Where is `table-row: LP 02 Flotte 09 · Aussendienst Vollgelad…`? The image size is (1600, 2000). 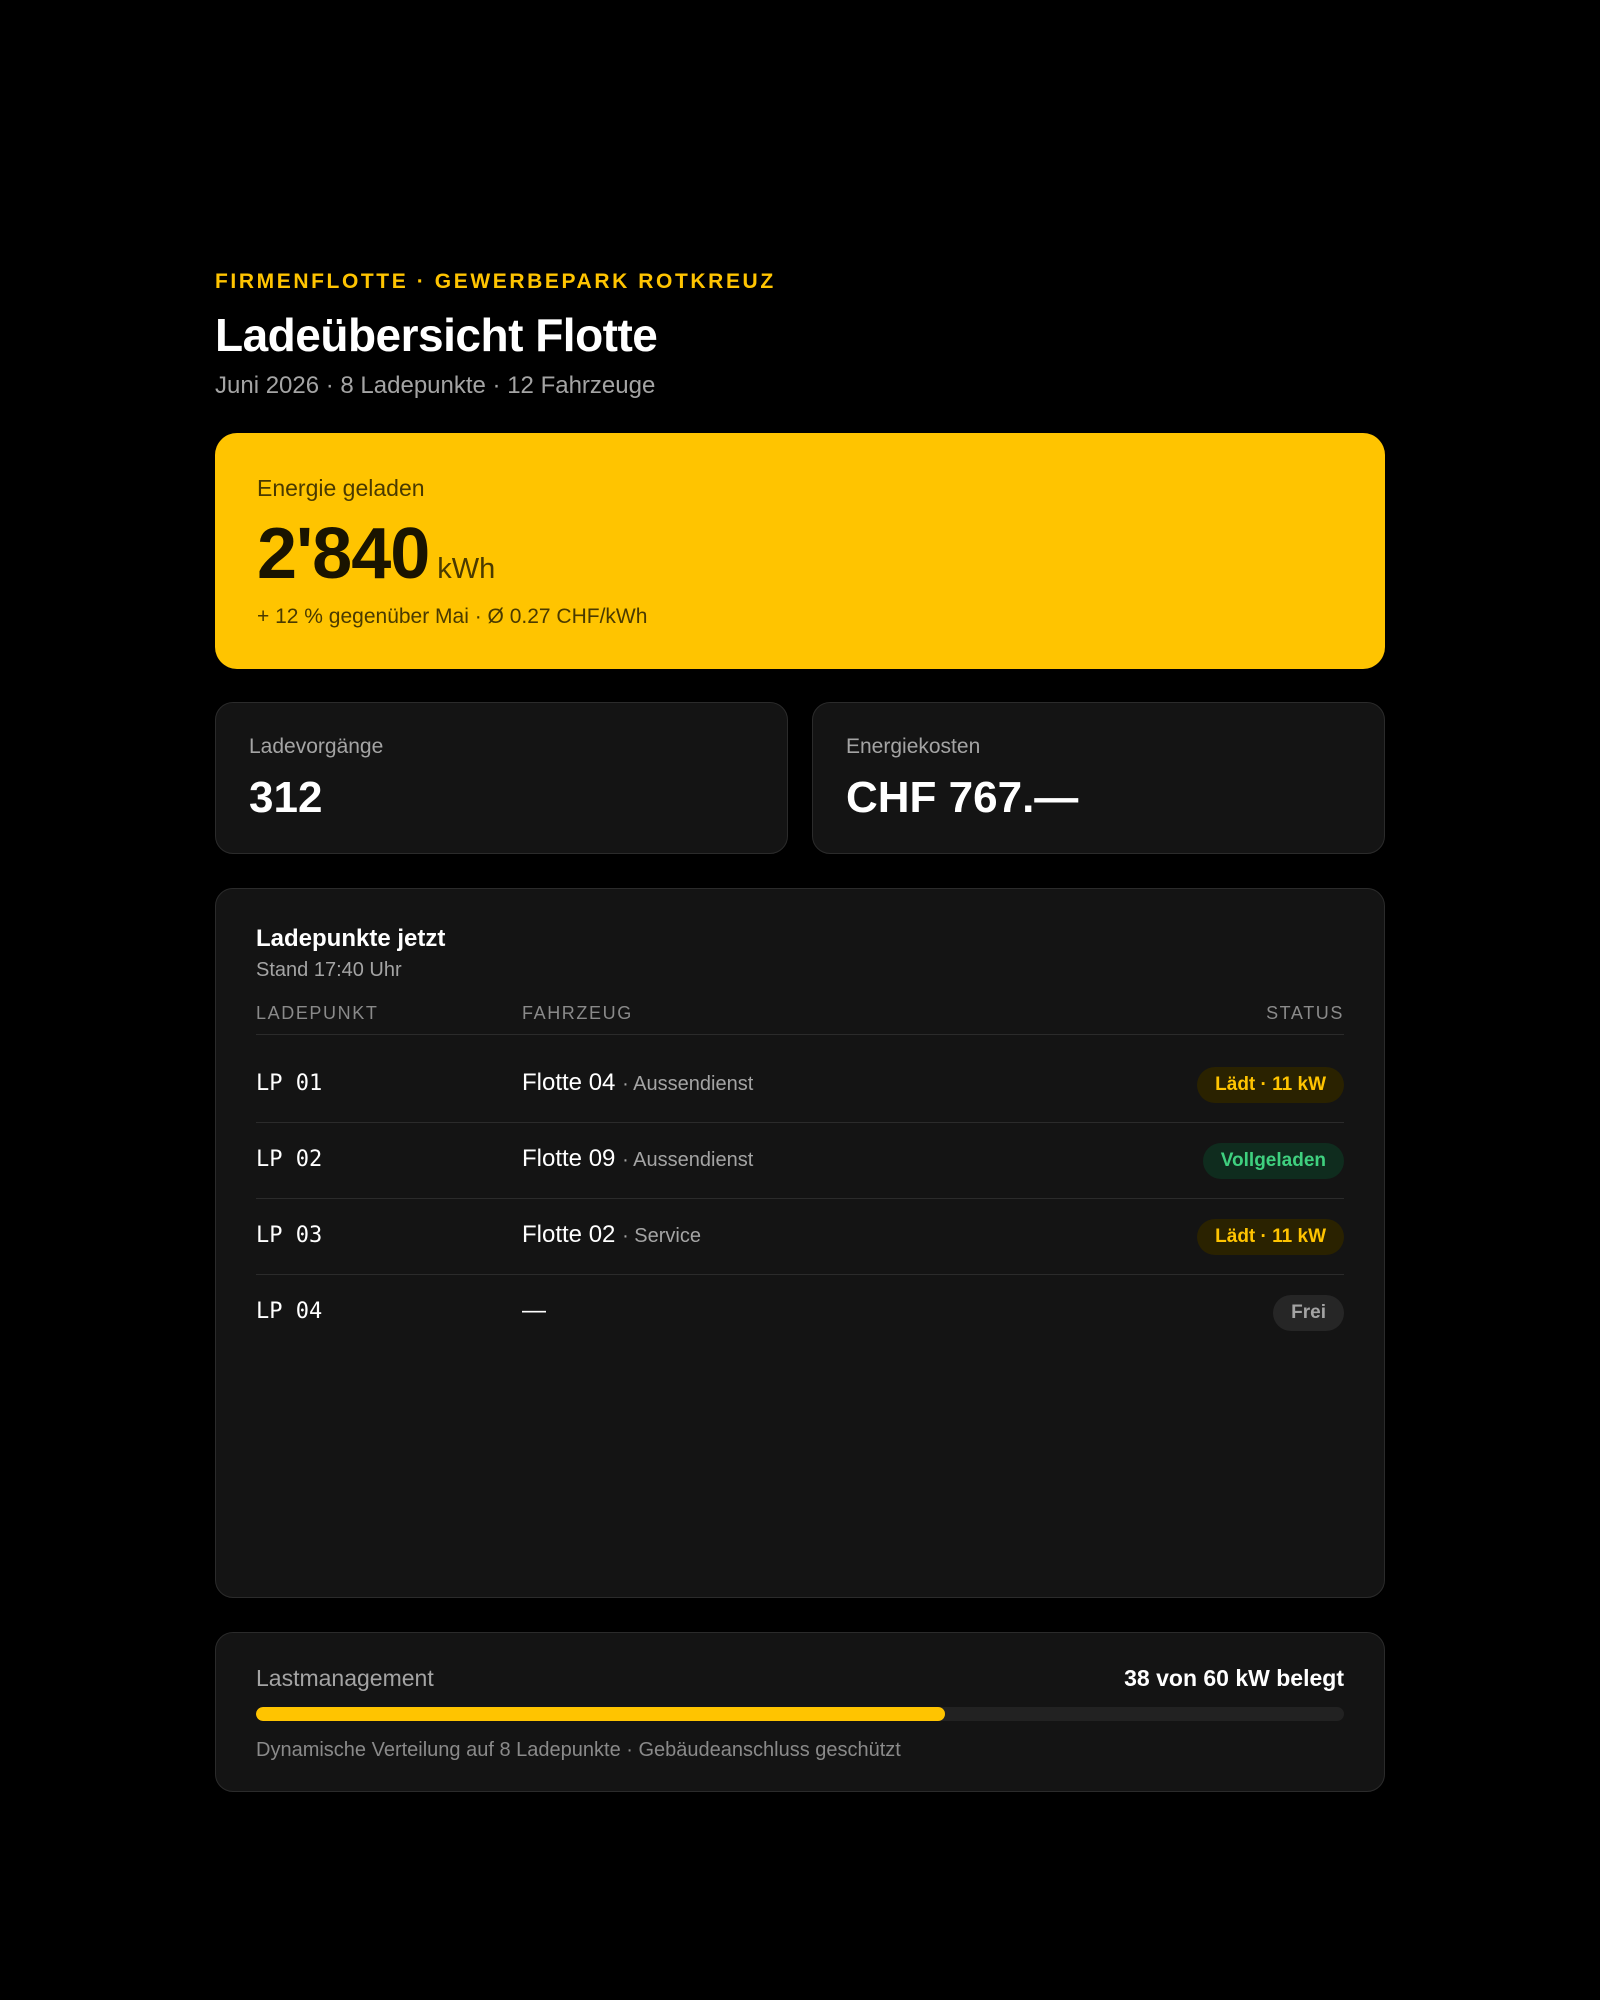
table-row: LP 02 Flotte 09 · Aussendienst Vollgelad… is located at coordinates (800, 1161).